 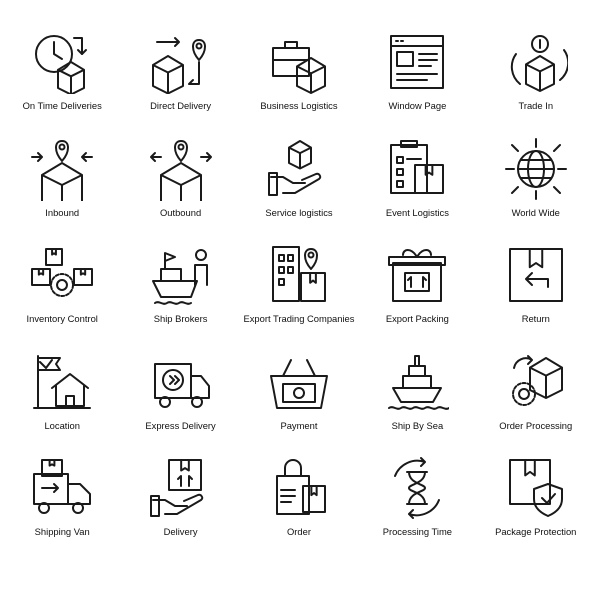 I want to click on icon-label: Service logistics, so click(x=299, y=212).